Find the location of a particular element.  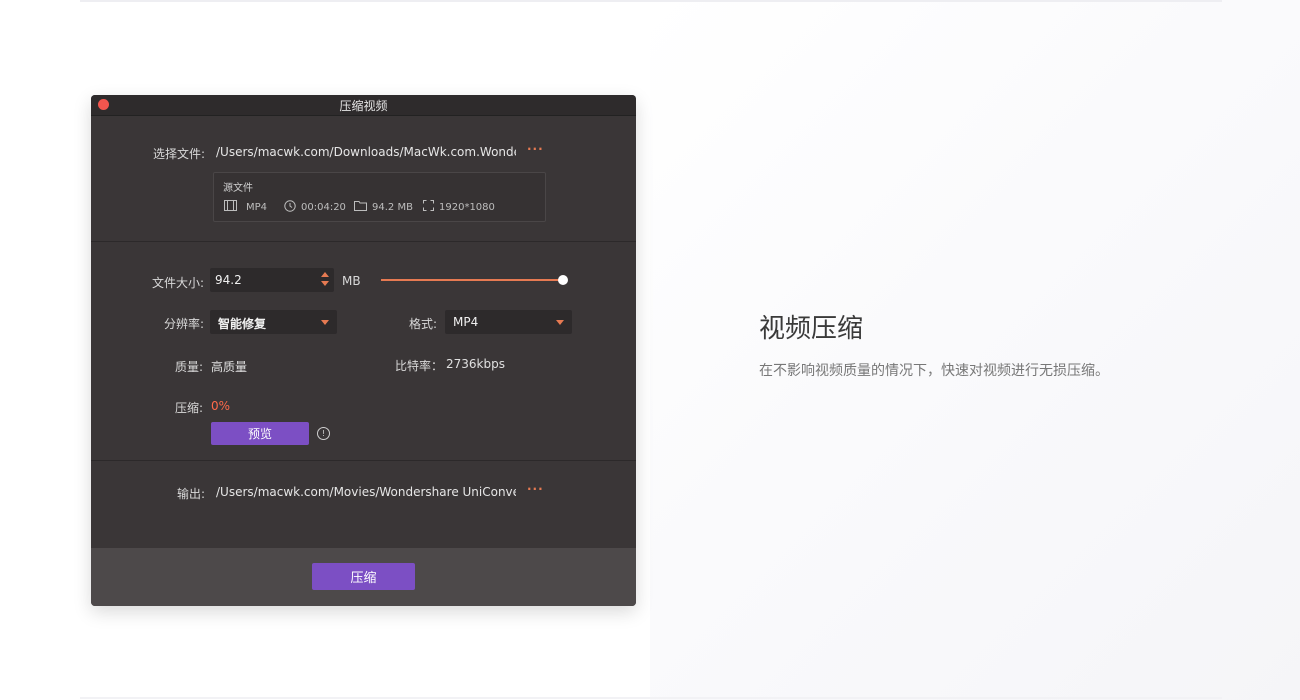

browse-file-button: ··· is located at coordinates (535, 149).